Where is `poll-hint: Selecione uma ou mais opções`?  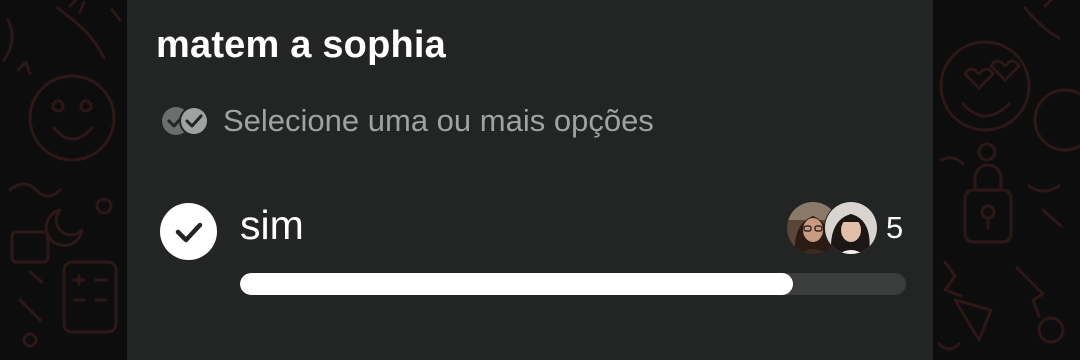 poll-hint: Selecione uma ou mais opções is located at coordinates (407, 121).